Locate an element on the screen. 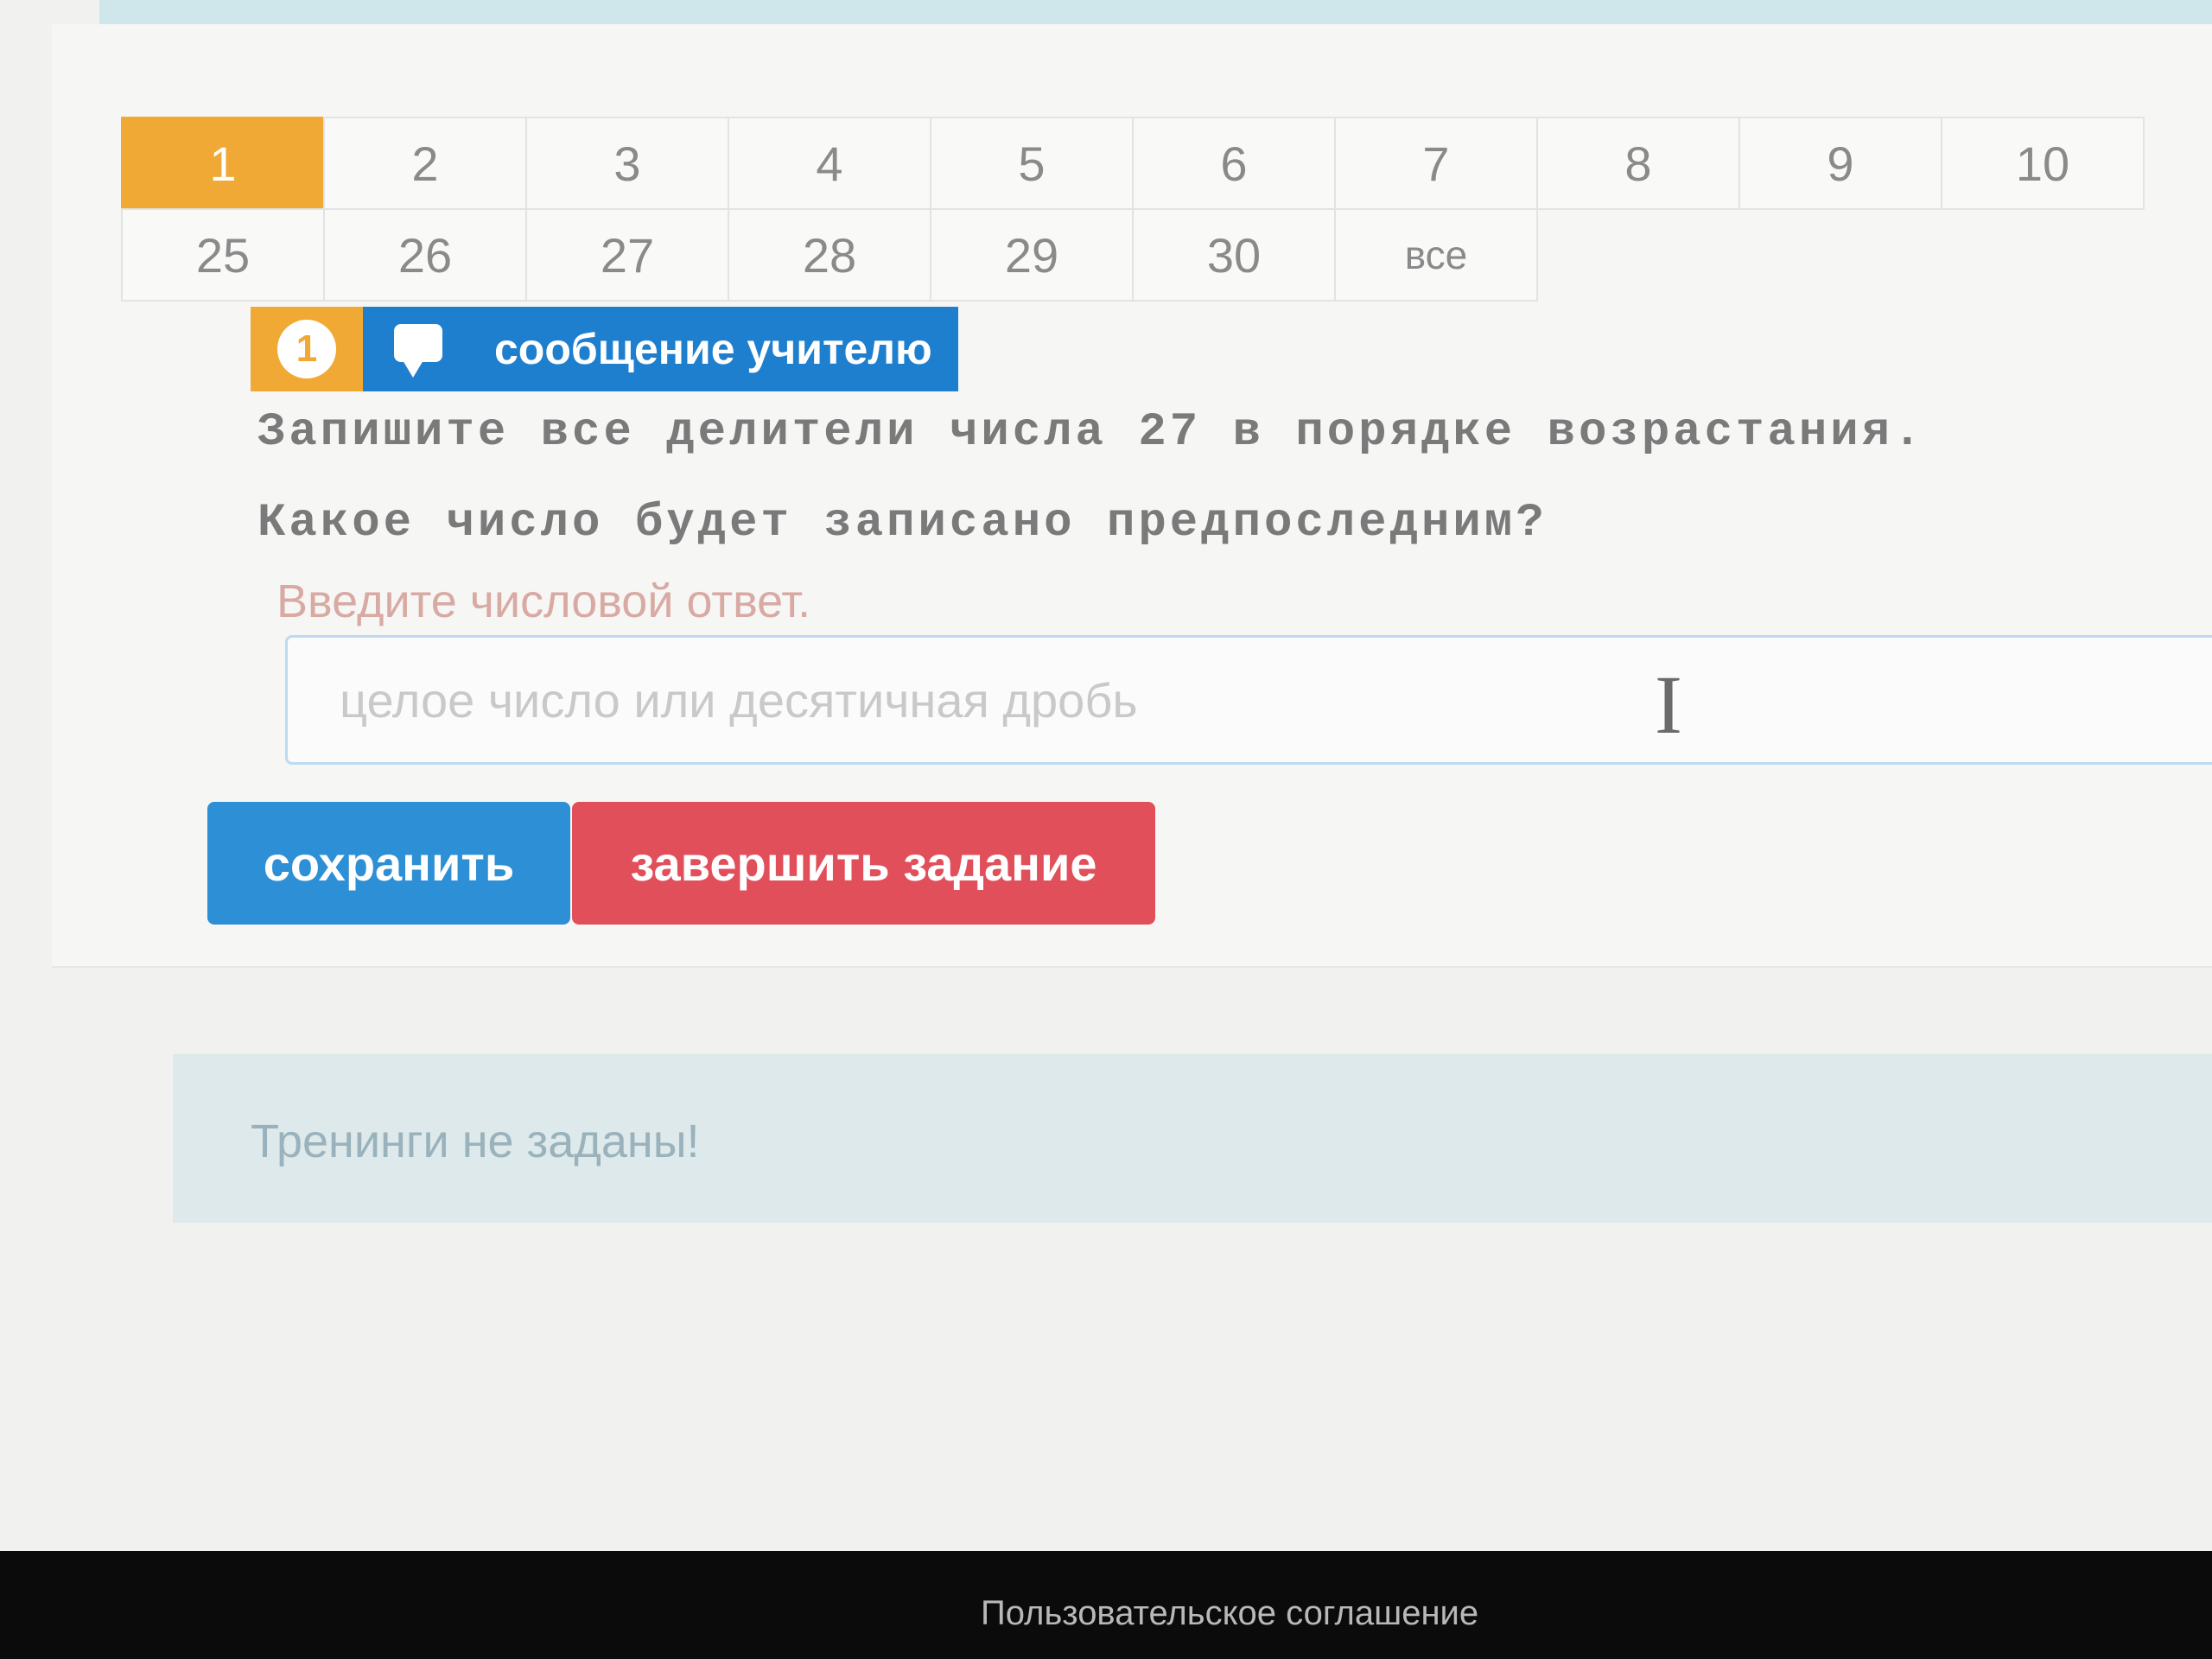  trainings-status: Тренинги не заданы! is located at coordinates (475, 1141).